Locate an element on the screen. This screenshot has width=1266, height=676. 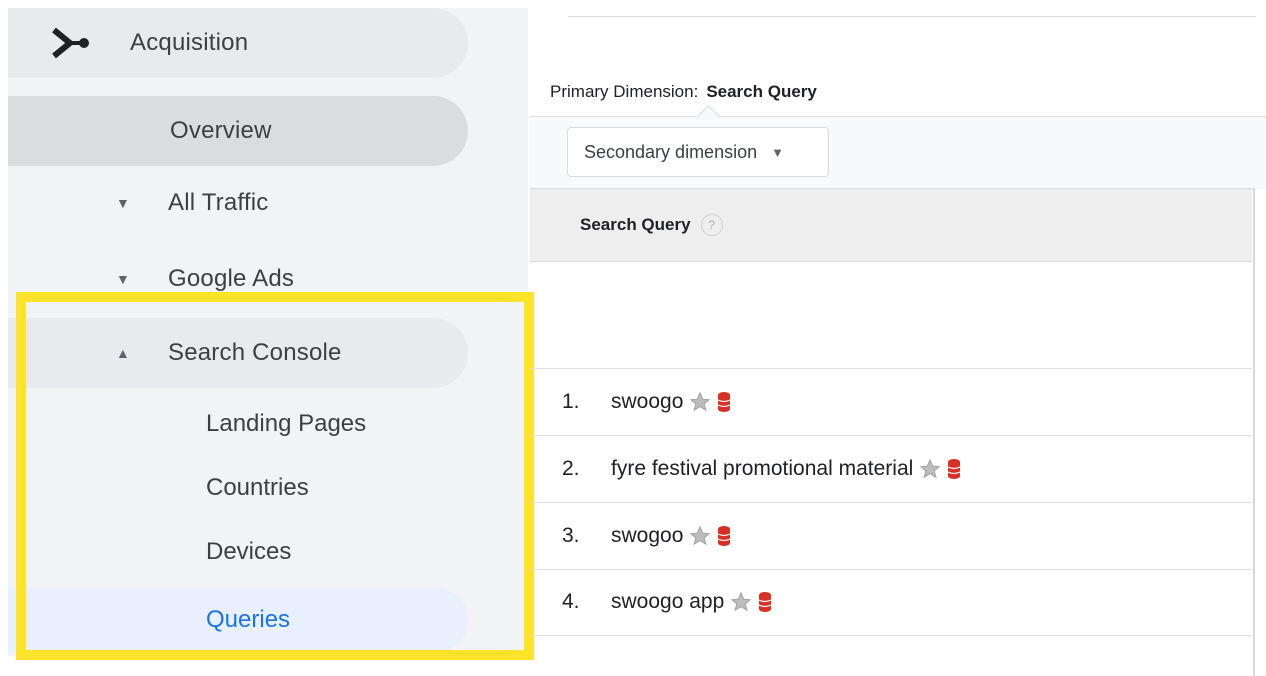
table-row: 2. fyre festival promotional material is located at coordinates (891, 469).